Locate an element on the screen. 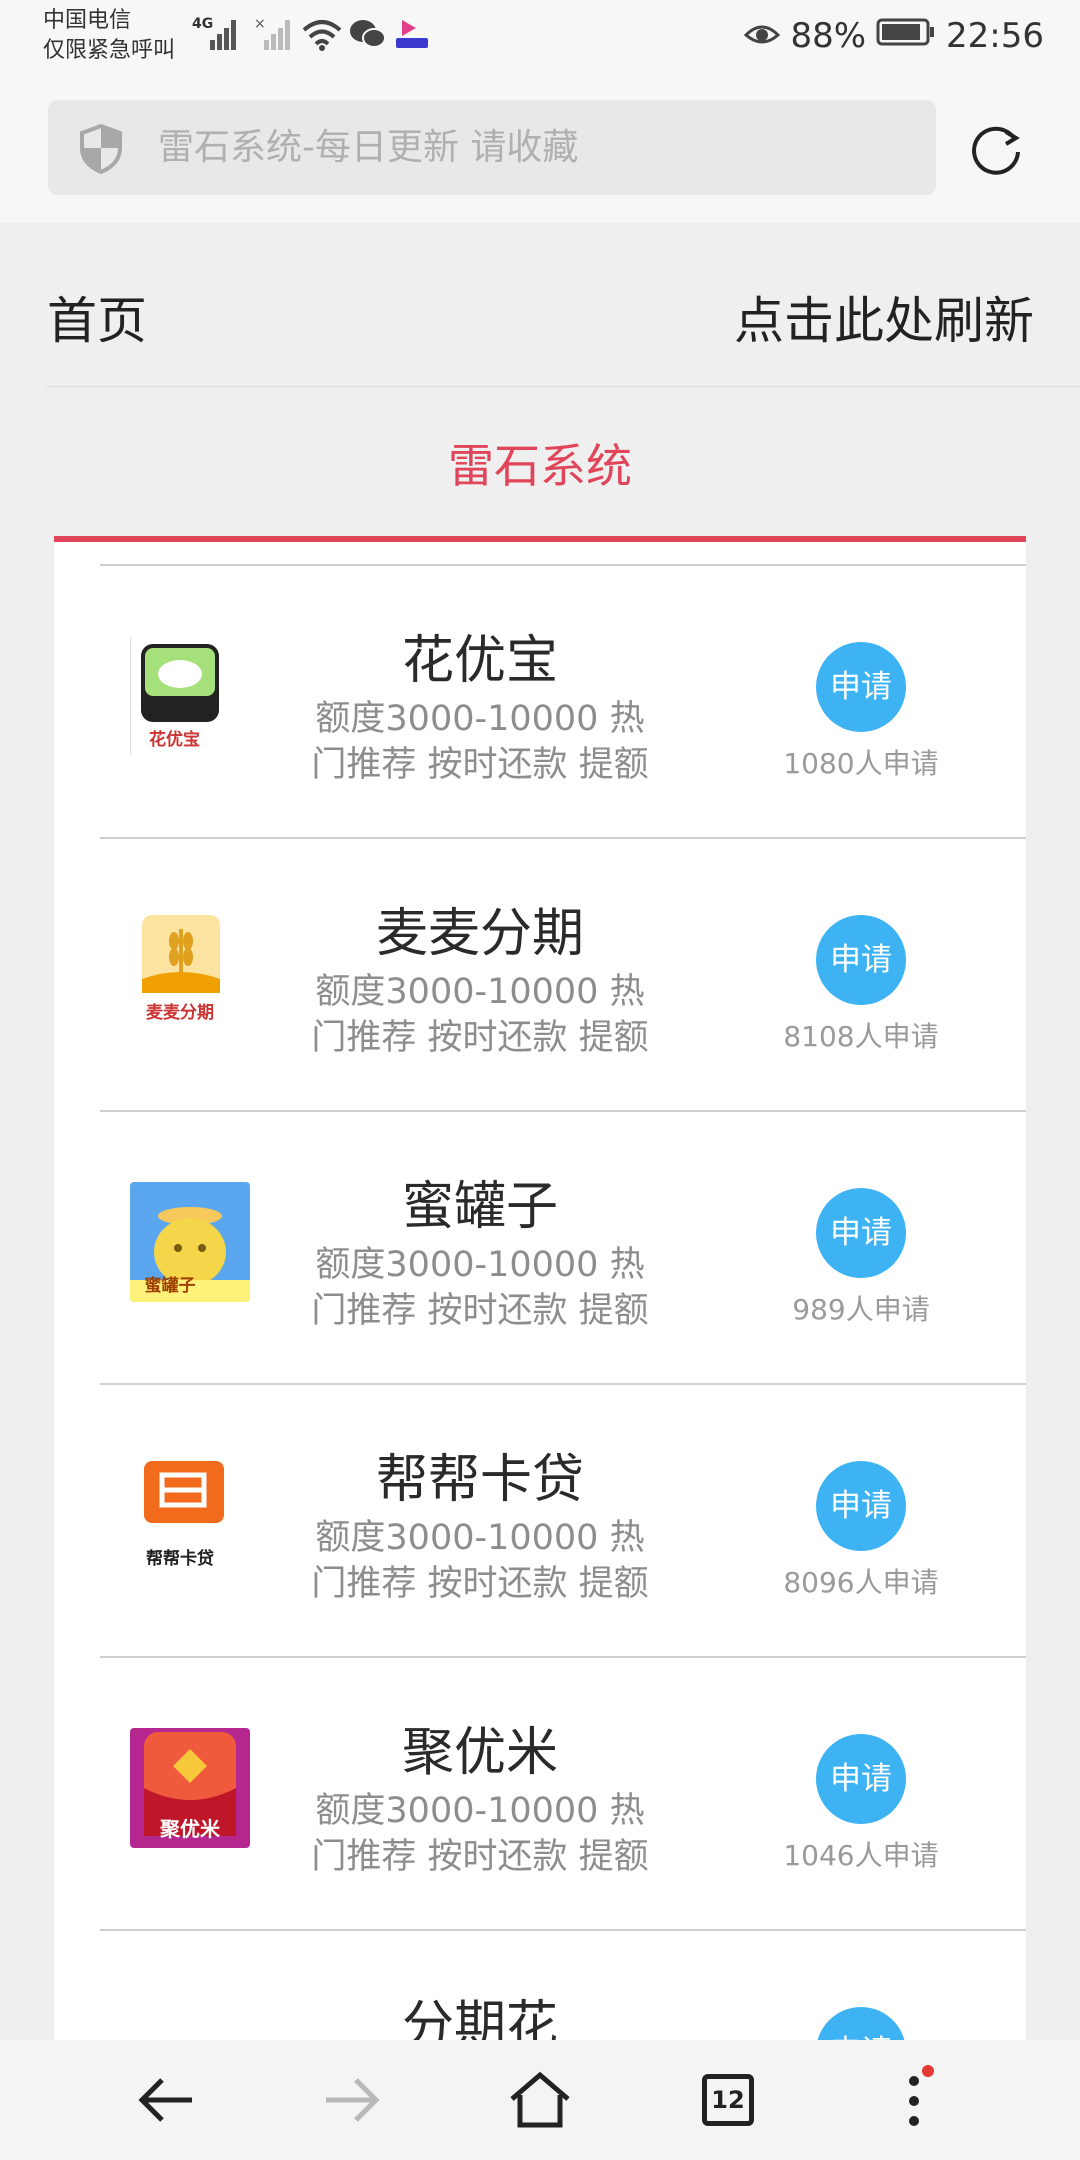  carrier-info: 中国电信 仅限紧急呼叫 is located at coordinates (109, 36).